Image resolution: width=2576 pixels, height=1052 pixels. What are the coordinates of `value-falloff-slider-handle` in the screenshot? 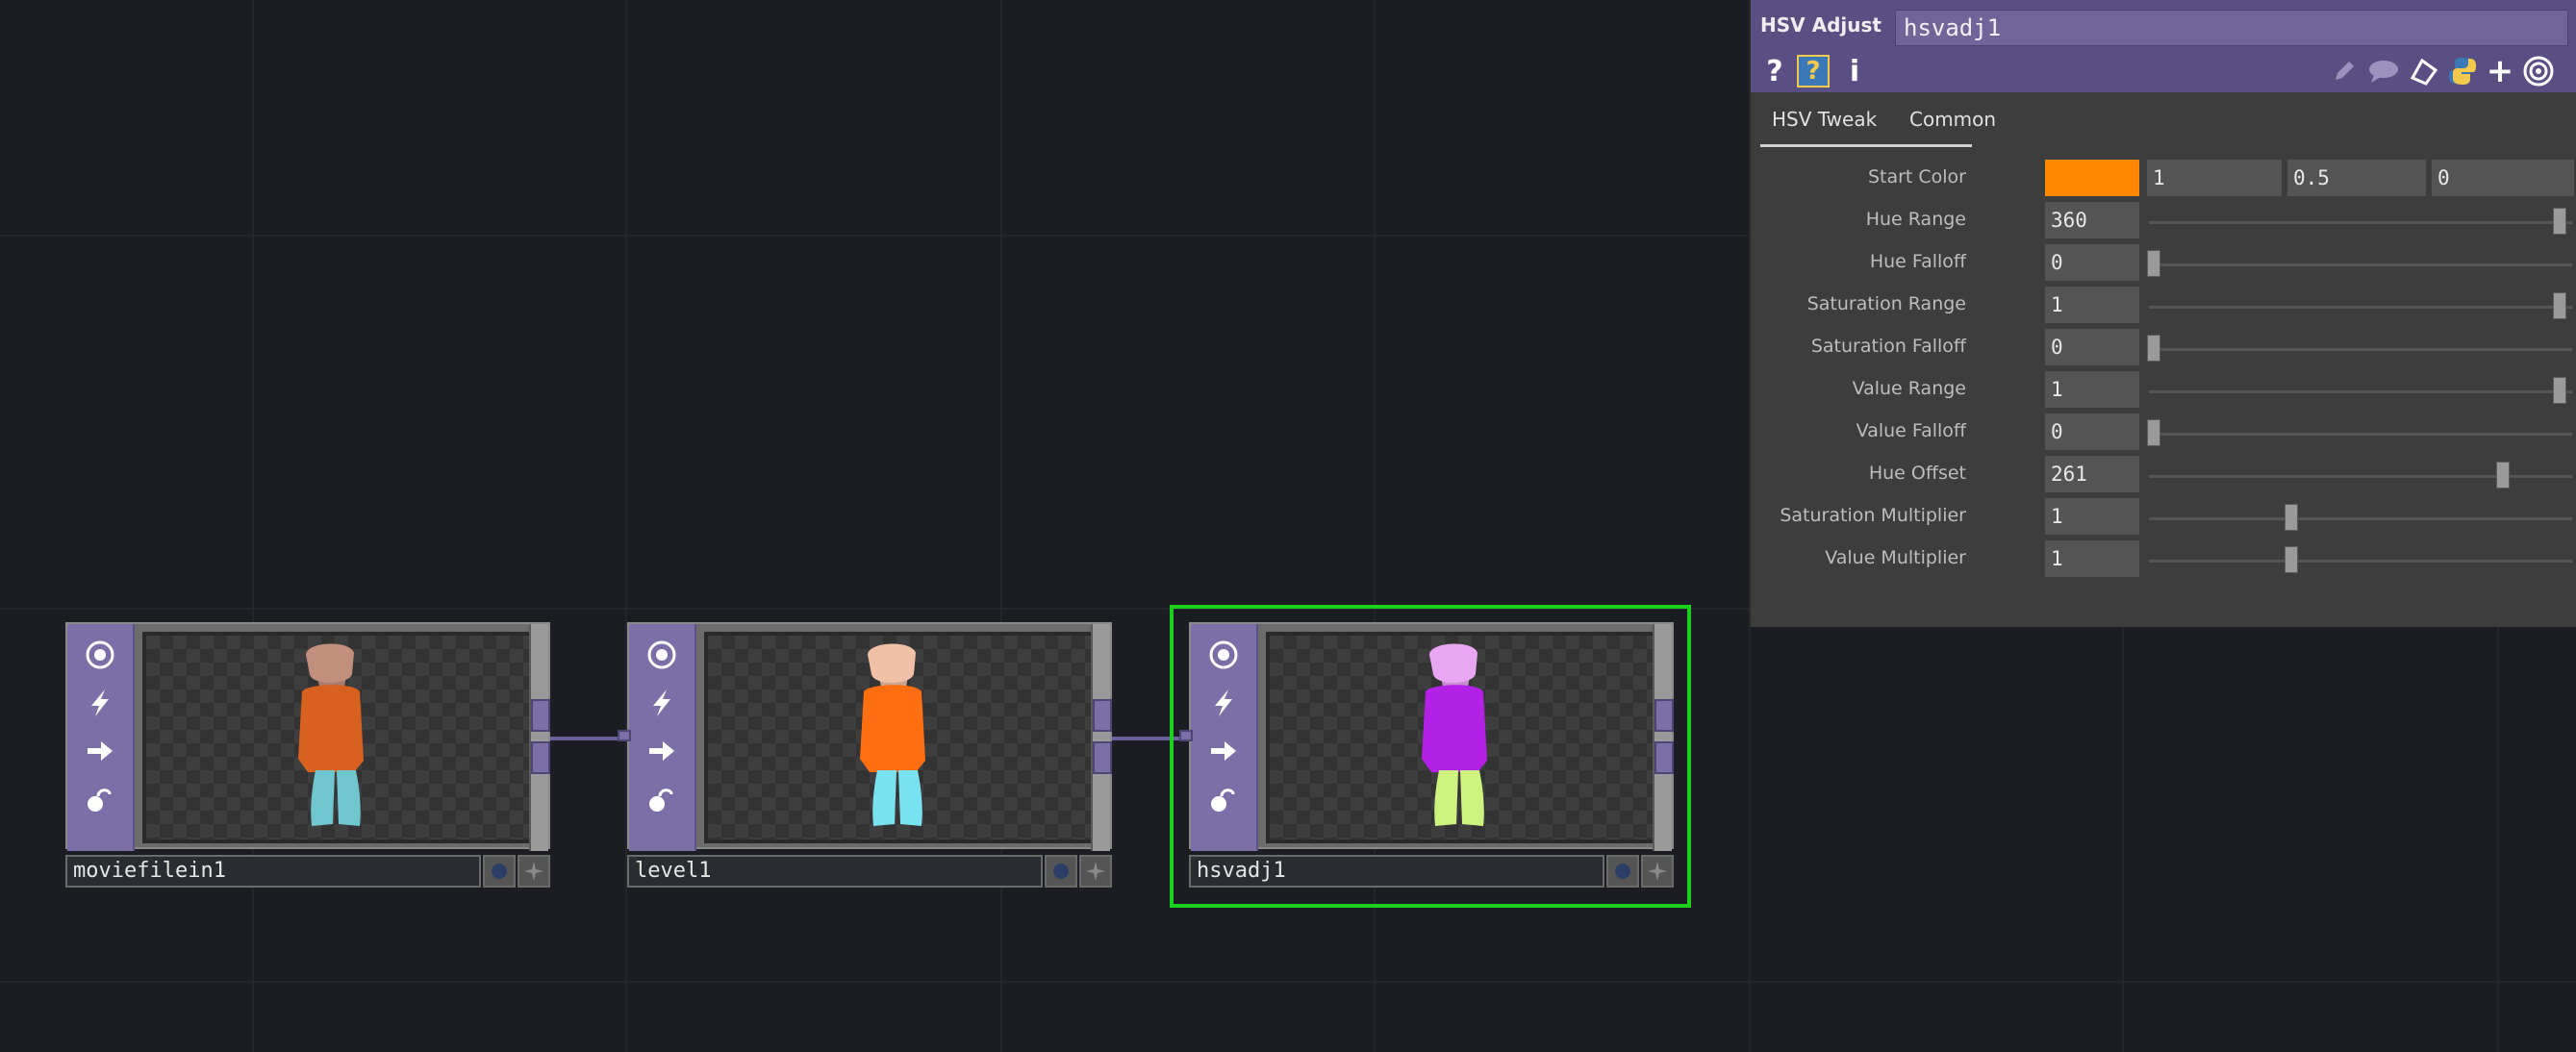 It's located at (2153, 432).